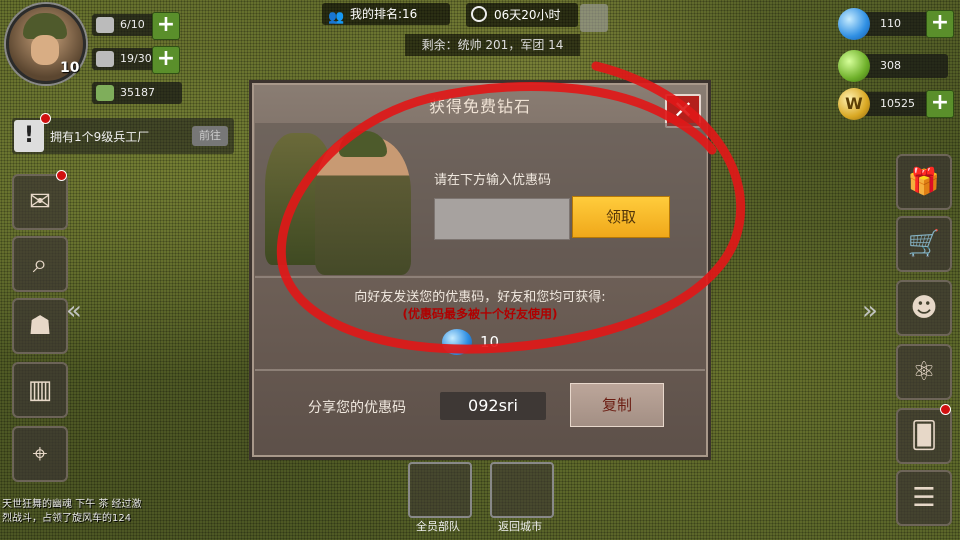 The width and height of the screenshot is (960, 540). I want to click on clock-icon, so click(479, 14).